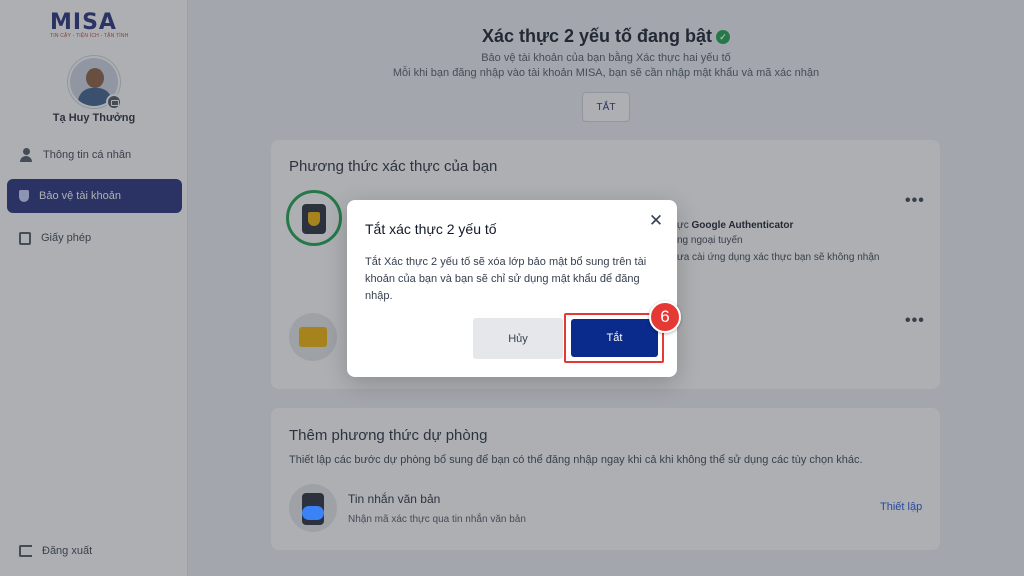 The height and width of the screenshot is (576, 1024). What do you see at coordinates (313, 513) in the screenshot?
I see `chat-bubble-icon` at bounding box center [313, 513].